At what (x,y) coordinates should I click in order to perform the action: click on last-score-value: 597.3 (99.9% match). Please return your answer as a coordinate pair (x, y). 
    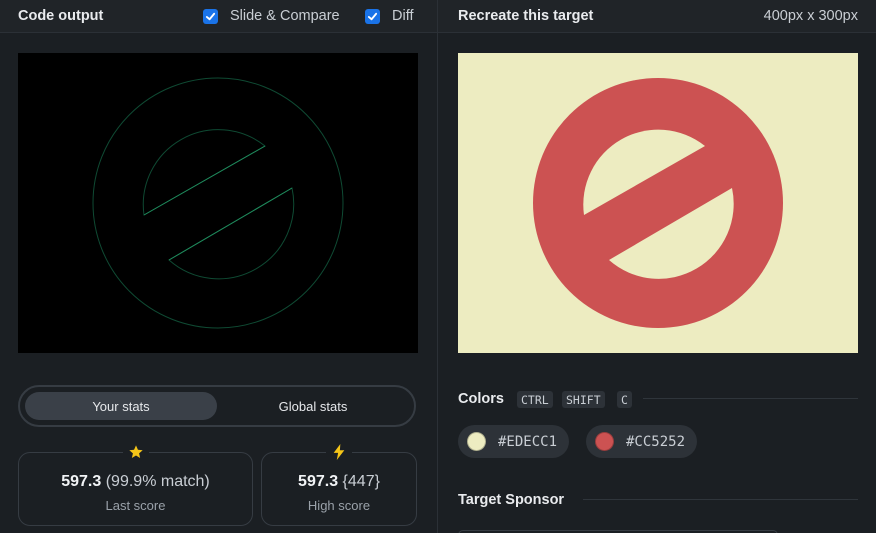
    Looking at the image, I should click on (135, 482).